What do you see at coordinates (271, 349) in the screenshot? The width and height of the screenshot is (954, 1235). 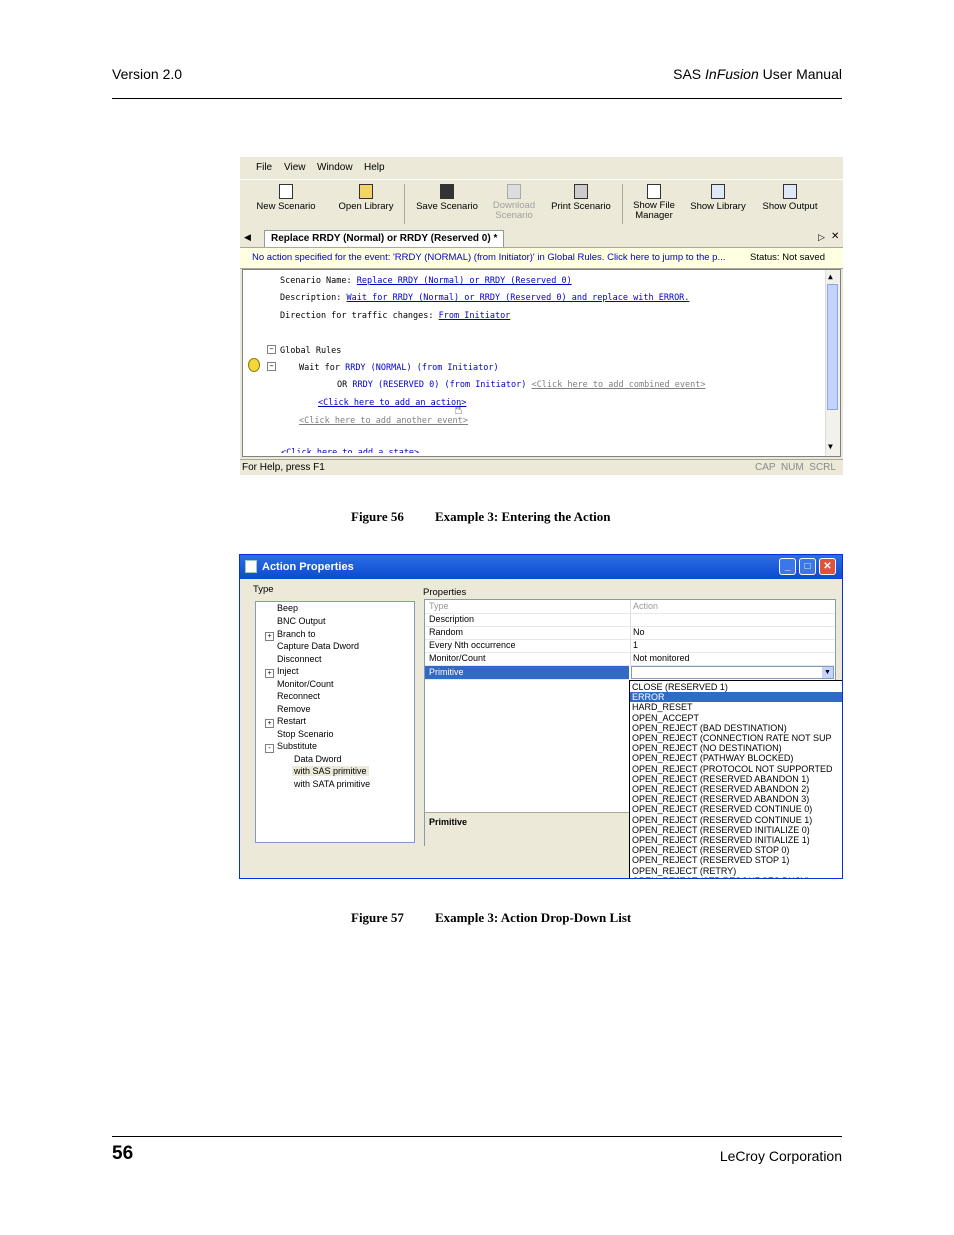 I see `collapse-global-rules-icon: −` at bounding box center [271, 349].